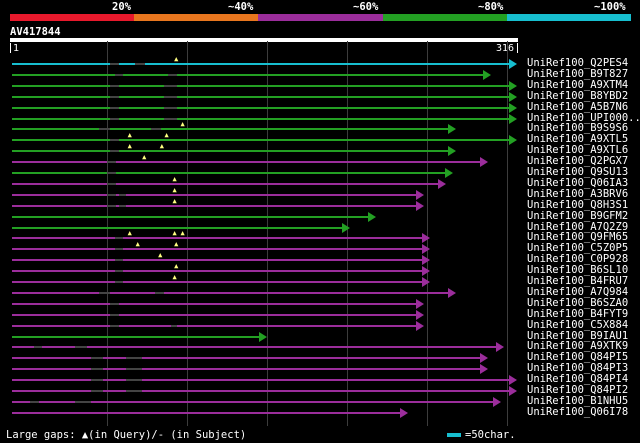 The width and height of the screenshot is (640, 443). I want to click on hit-label: UniRef100_B9GFM2, so click(577, 216).